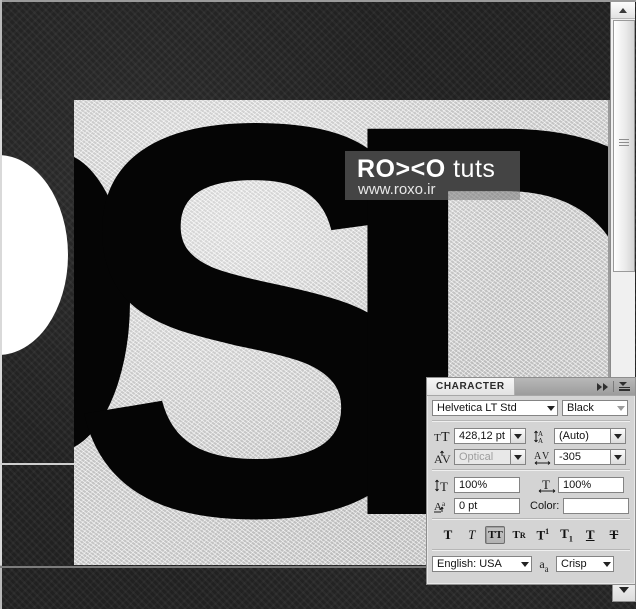 The image size is (636, 609). I want to click on workspace-top-edge, so click(318, 1).